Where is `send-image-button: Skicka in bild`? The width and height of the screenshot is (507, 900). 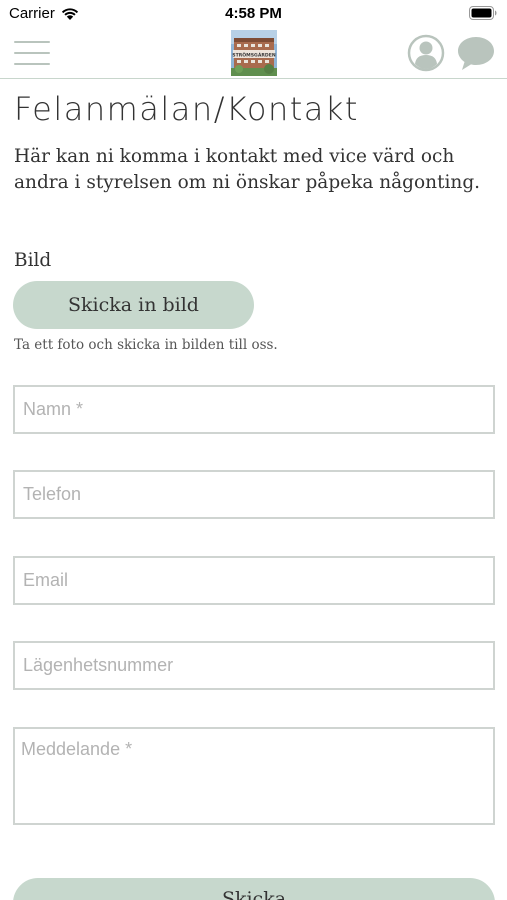
send-image-button: Skicka in bild is located at coordinates (133, 305).